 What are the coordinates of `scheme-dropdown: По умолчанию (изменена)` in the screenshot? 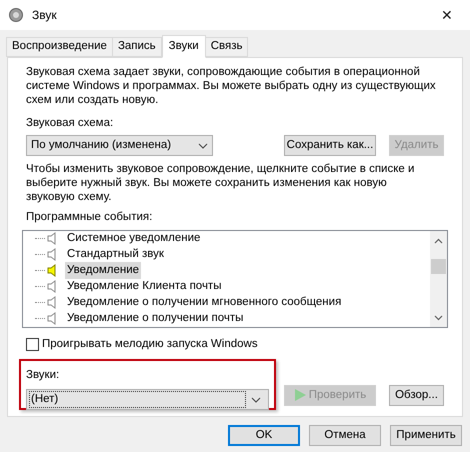 It's located at (119, 145).